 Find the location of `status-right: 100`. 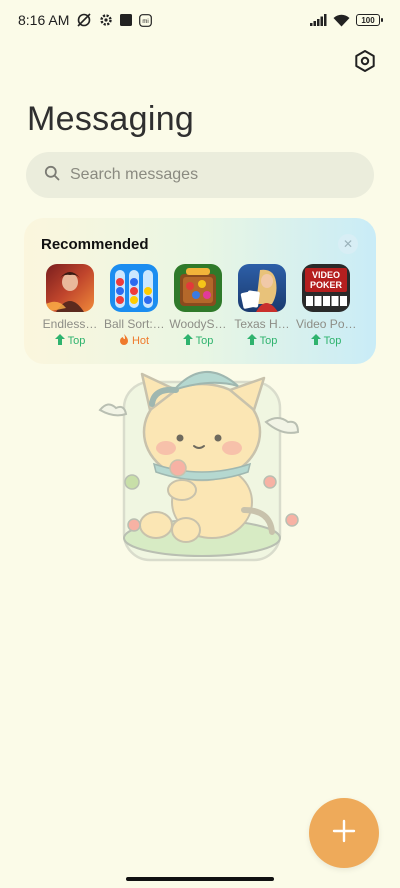

status-right: 100 is located at coordinates (346, 20).